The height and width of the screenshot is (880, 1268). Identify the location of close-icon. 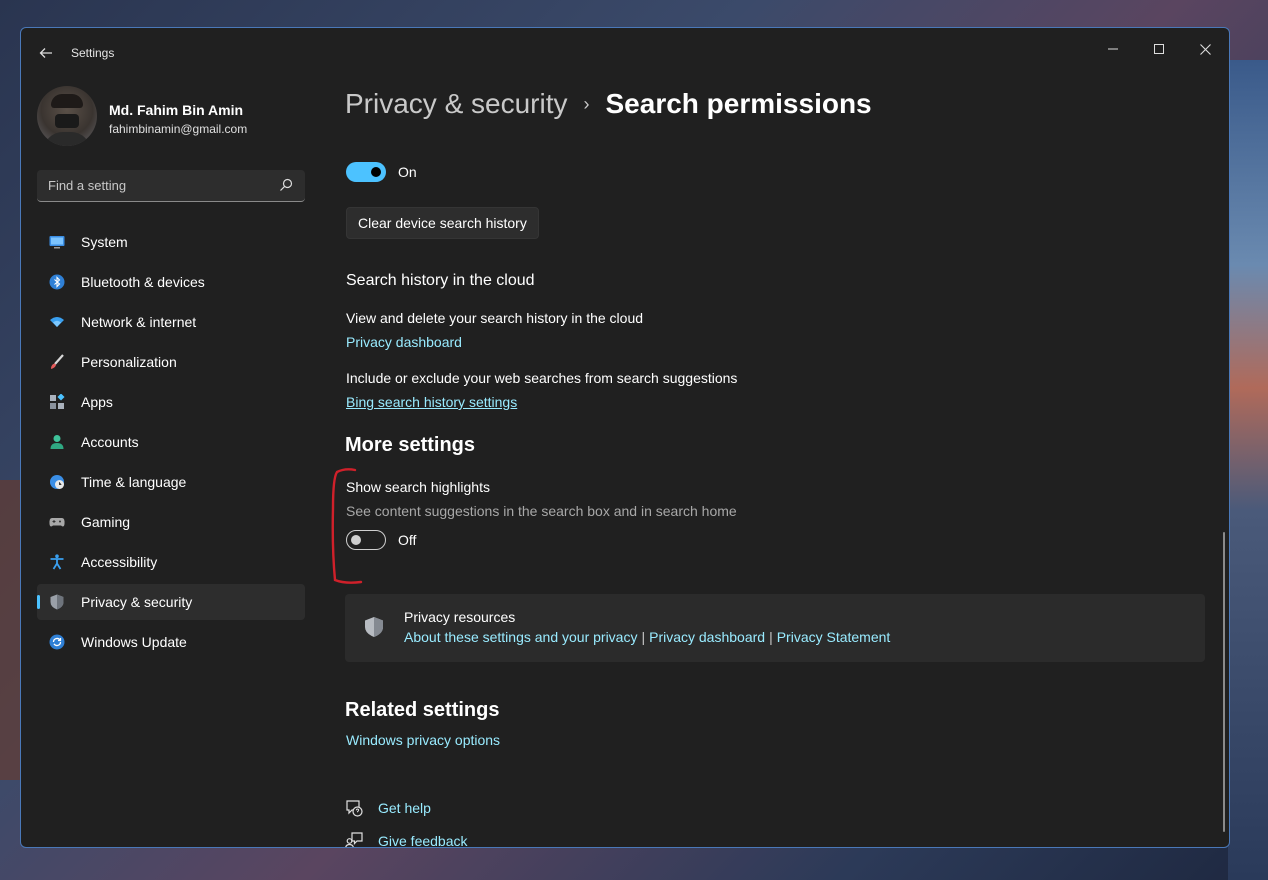
(1205, 49).